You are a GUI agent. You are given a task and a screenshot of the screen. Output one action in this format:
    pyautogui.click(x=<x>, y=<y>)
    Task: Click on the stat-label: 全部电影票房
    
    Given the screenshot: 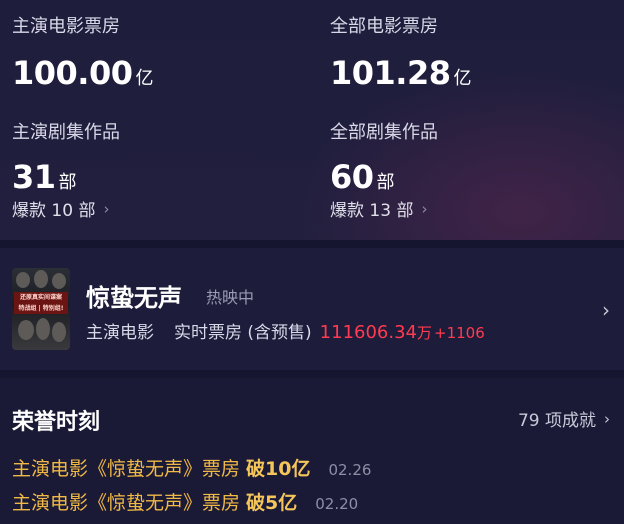 What is the action you would take?
    pyautogui.click(x=384, y=26)
    